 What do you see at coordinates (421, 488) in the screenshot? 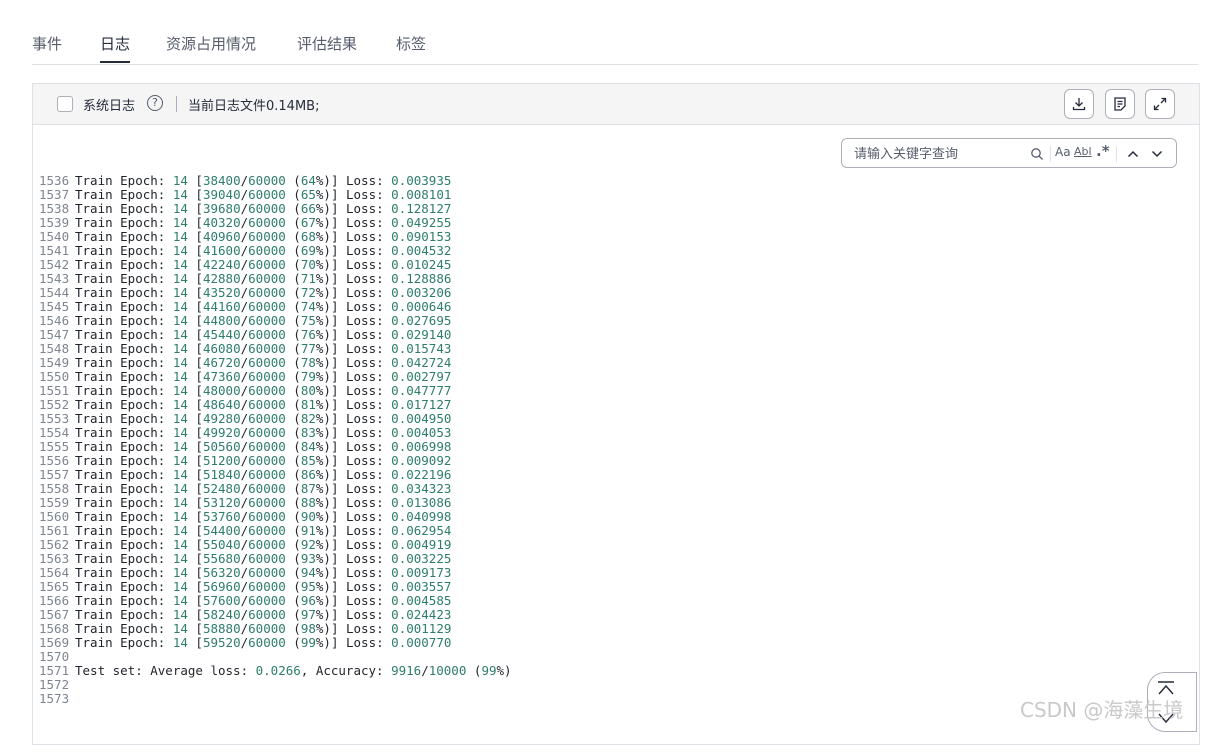
I see `log-value: 0.034323` at bounding box center [421, 488].